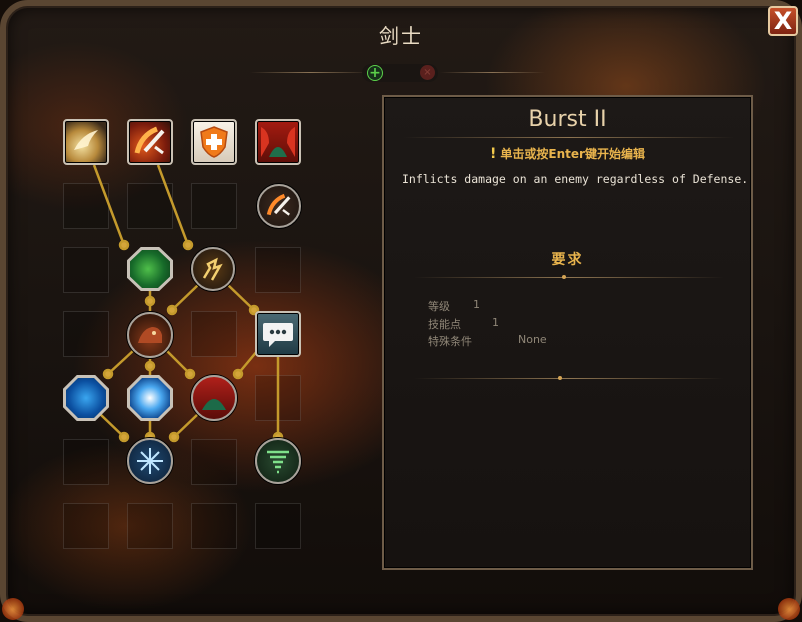 This screenshot has width=802, height=622. I want to click on edit-hint-text: 单击或按Enter键开始编辑, so click(572, 154).